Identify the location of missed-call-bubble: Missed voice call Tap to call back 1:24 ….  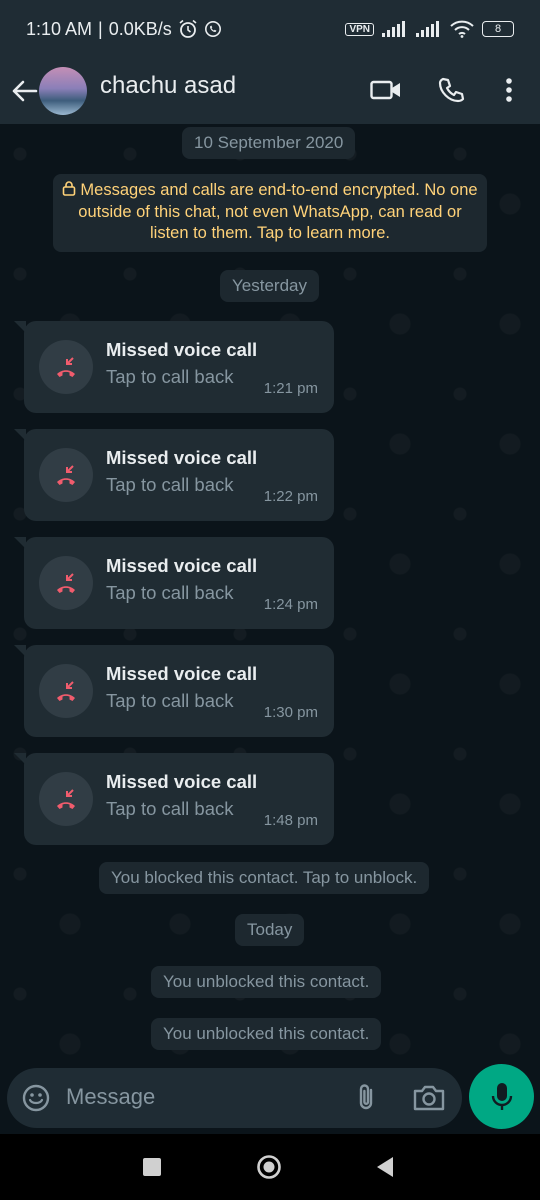
(174, 583).